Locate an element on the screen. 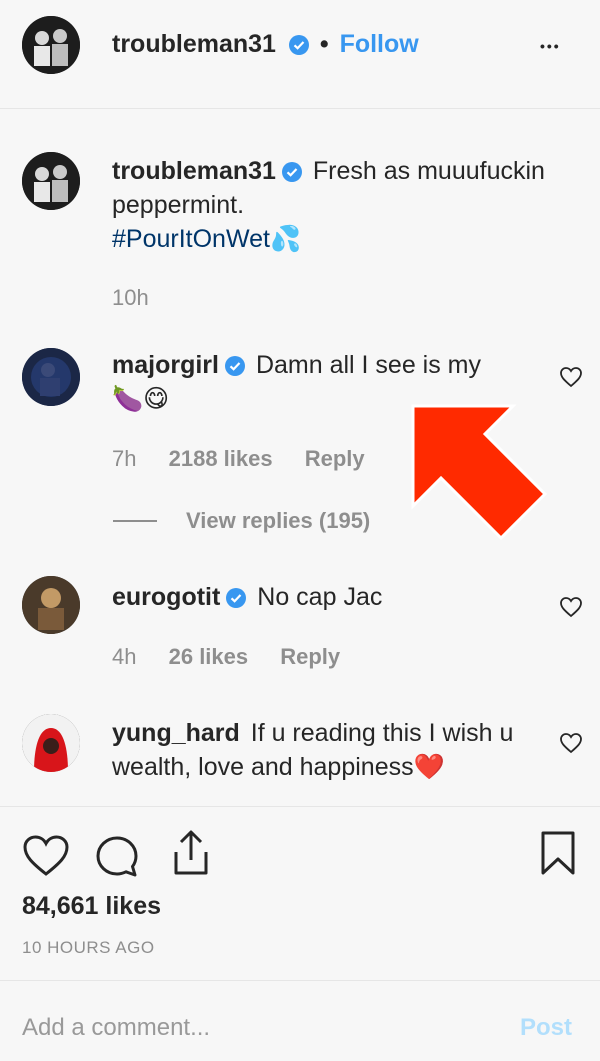 The width and height of the screenshot is (600, 1061). comment-box-divider is located at coordinates (300, 980).